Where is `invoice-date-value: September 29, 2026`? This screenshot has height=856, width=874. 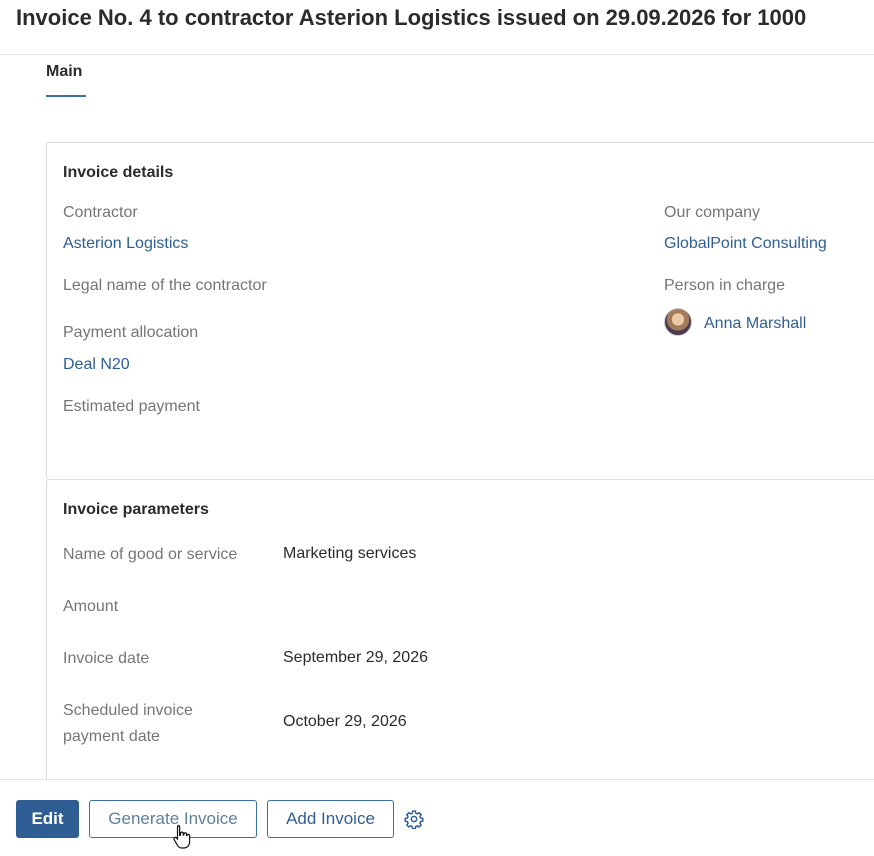
invoice-date-value: September 29, 2026 is located at coordinates (355, 657).